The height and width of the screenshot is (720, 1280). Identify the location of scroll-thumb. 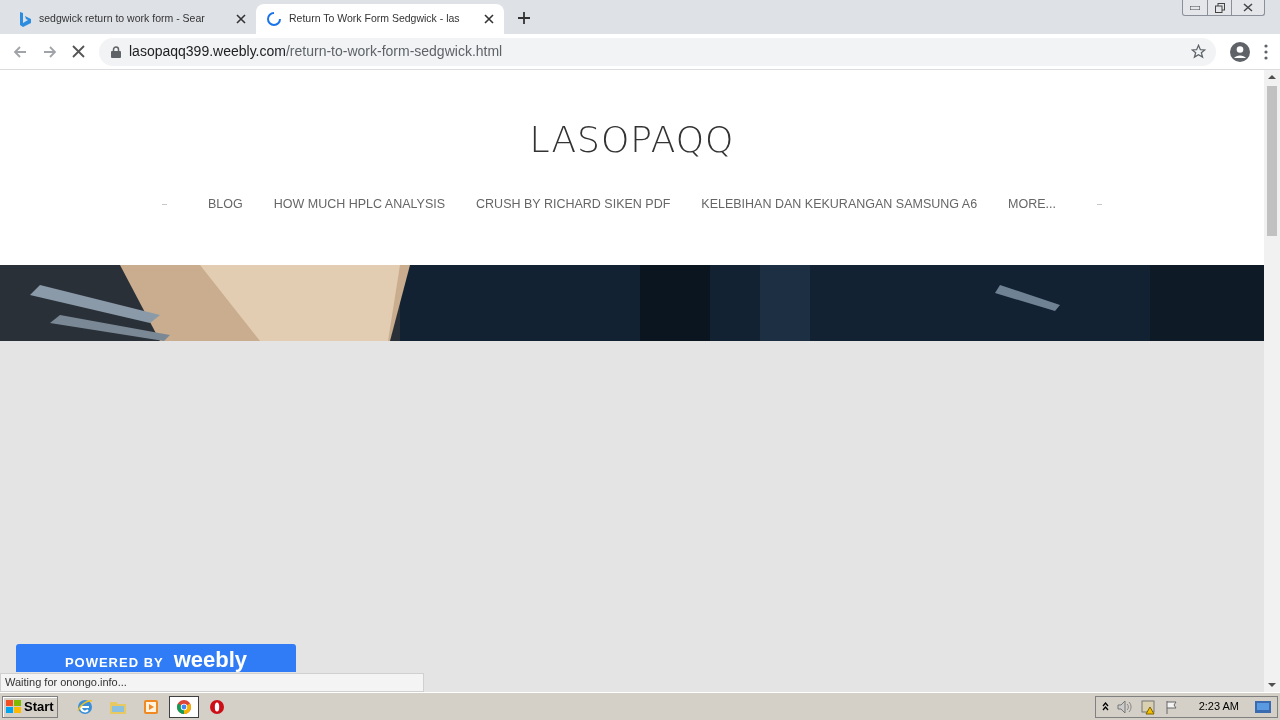
(1272, 161).